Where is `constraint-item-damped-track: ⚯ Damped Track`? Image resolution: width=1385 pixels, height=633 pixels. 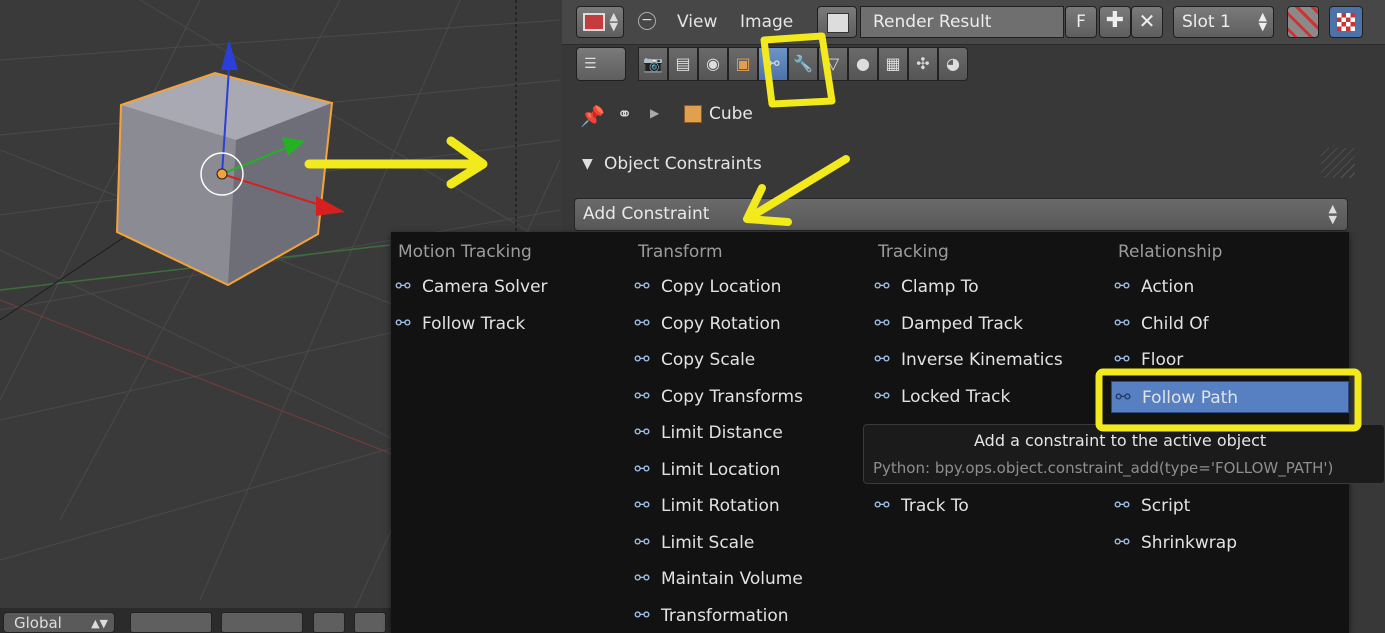
constraint-item-damped-track: ⚯ Damped Track is located at coordinates (986, 324).